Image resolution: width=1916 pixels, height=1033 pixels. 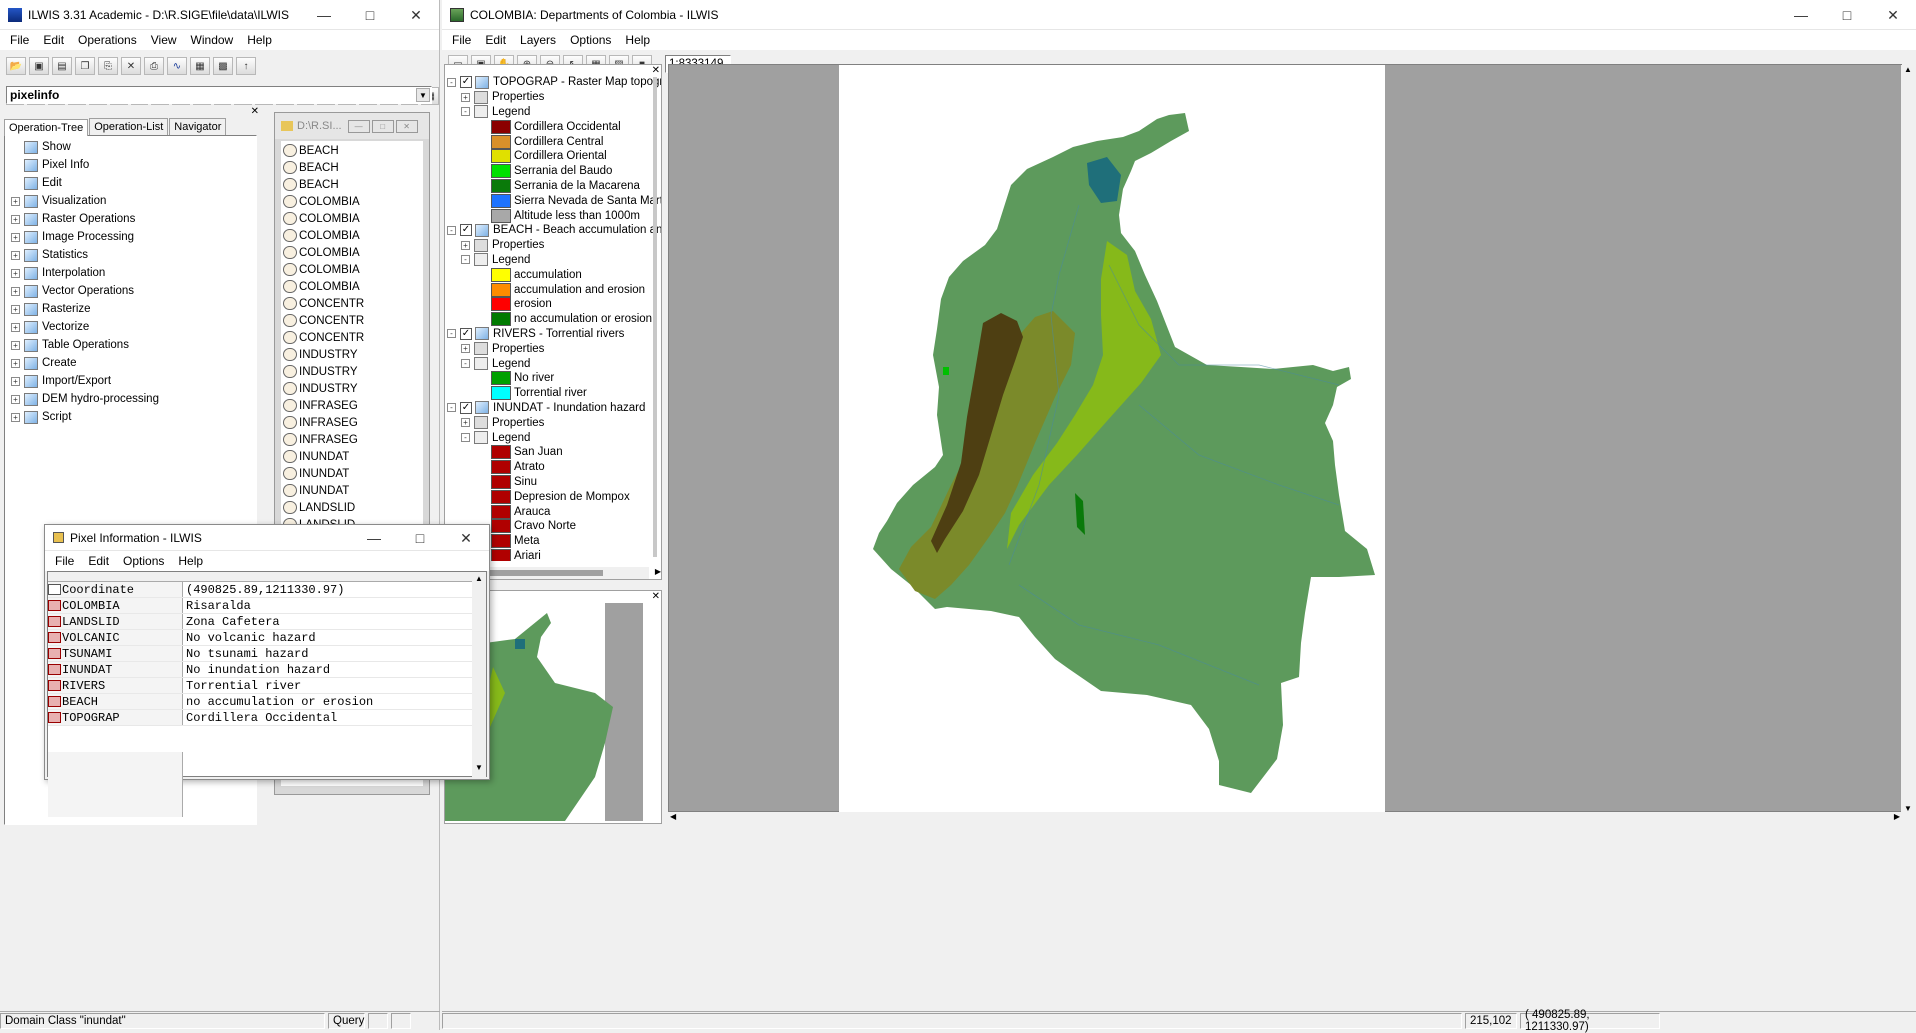 I want to click on map-vscrollbar: ▲ ▼, so click(x=1908, y=439).